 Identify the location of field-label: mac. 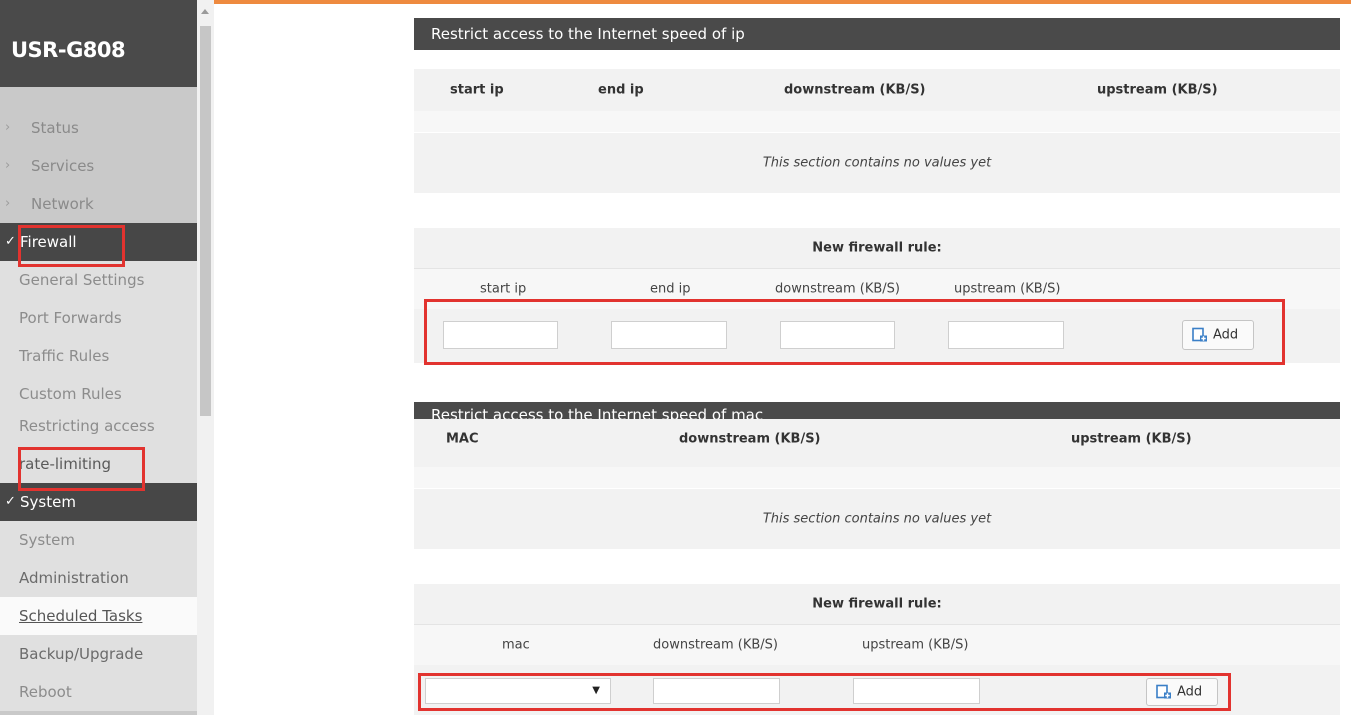
(516, 645).